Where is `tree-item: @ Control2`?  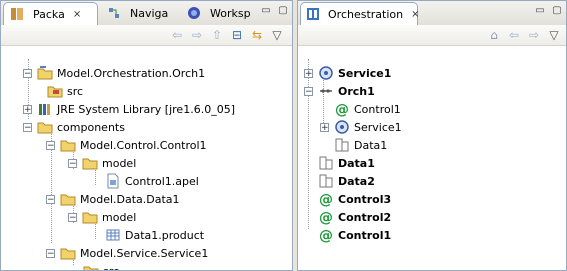 tree-item: @ Control2 is located at coordinates (354, 217).